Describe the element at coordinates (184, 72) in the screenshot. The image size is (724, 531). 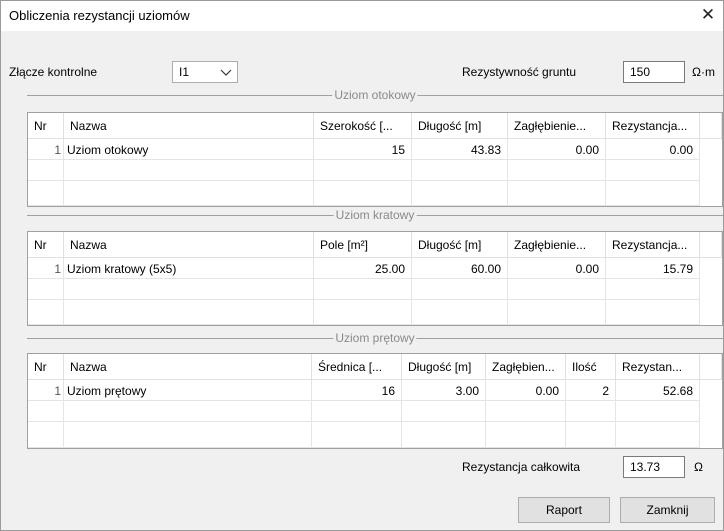
I see `control-joint-value: I1` at that location.